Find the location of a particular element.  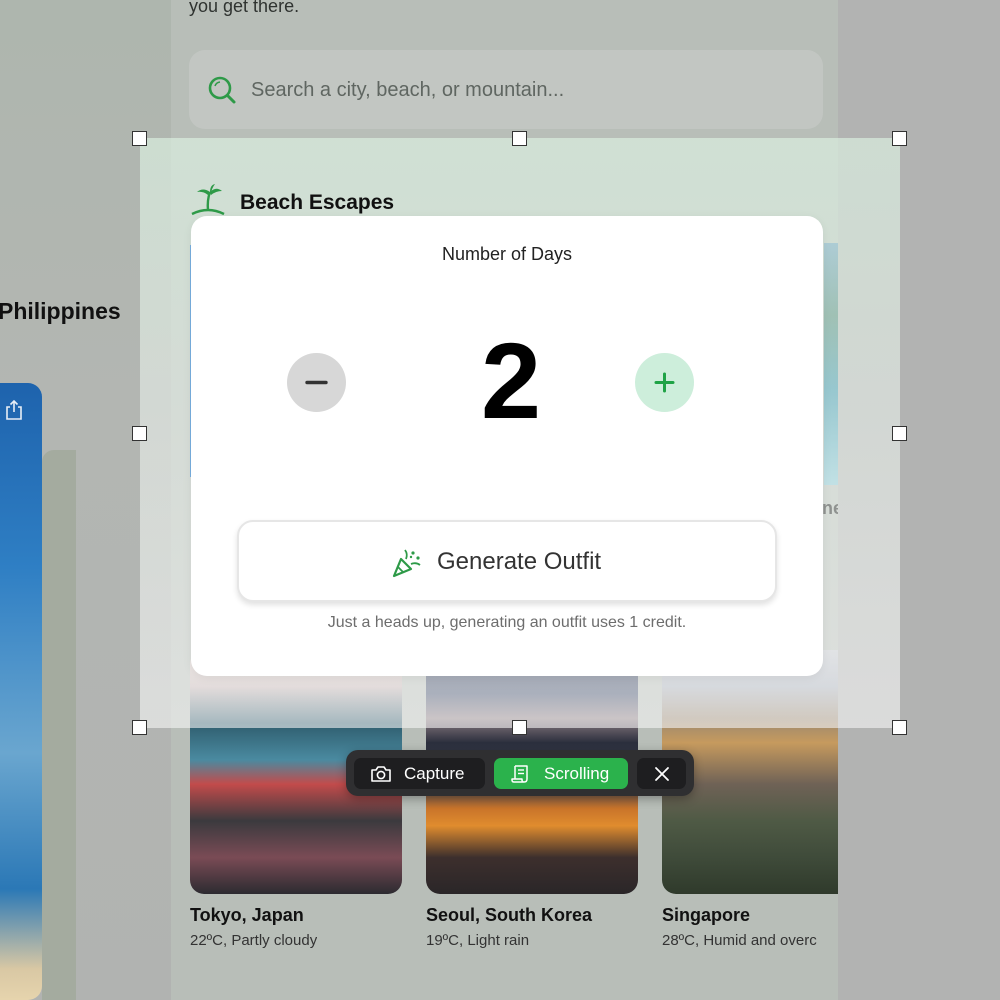

city-name: Tokyo, Japan is located at coordinates (247, 915).